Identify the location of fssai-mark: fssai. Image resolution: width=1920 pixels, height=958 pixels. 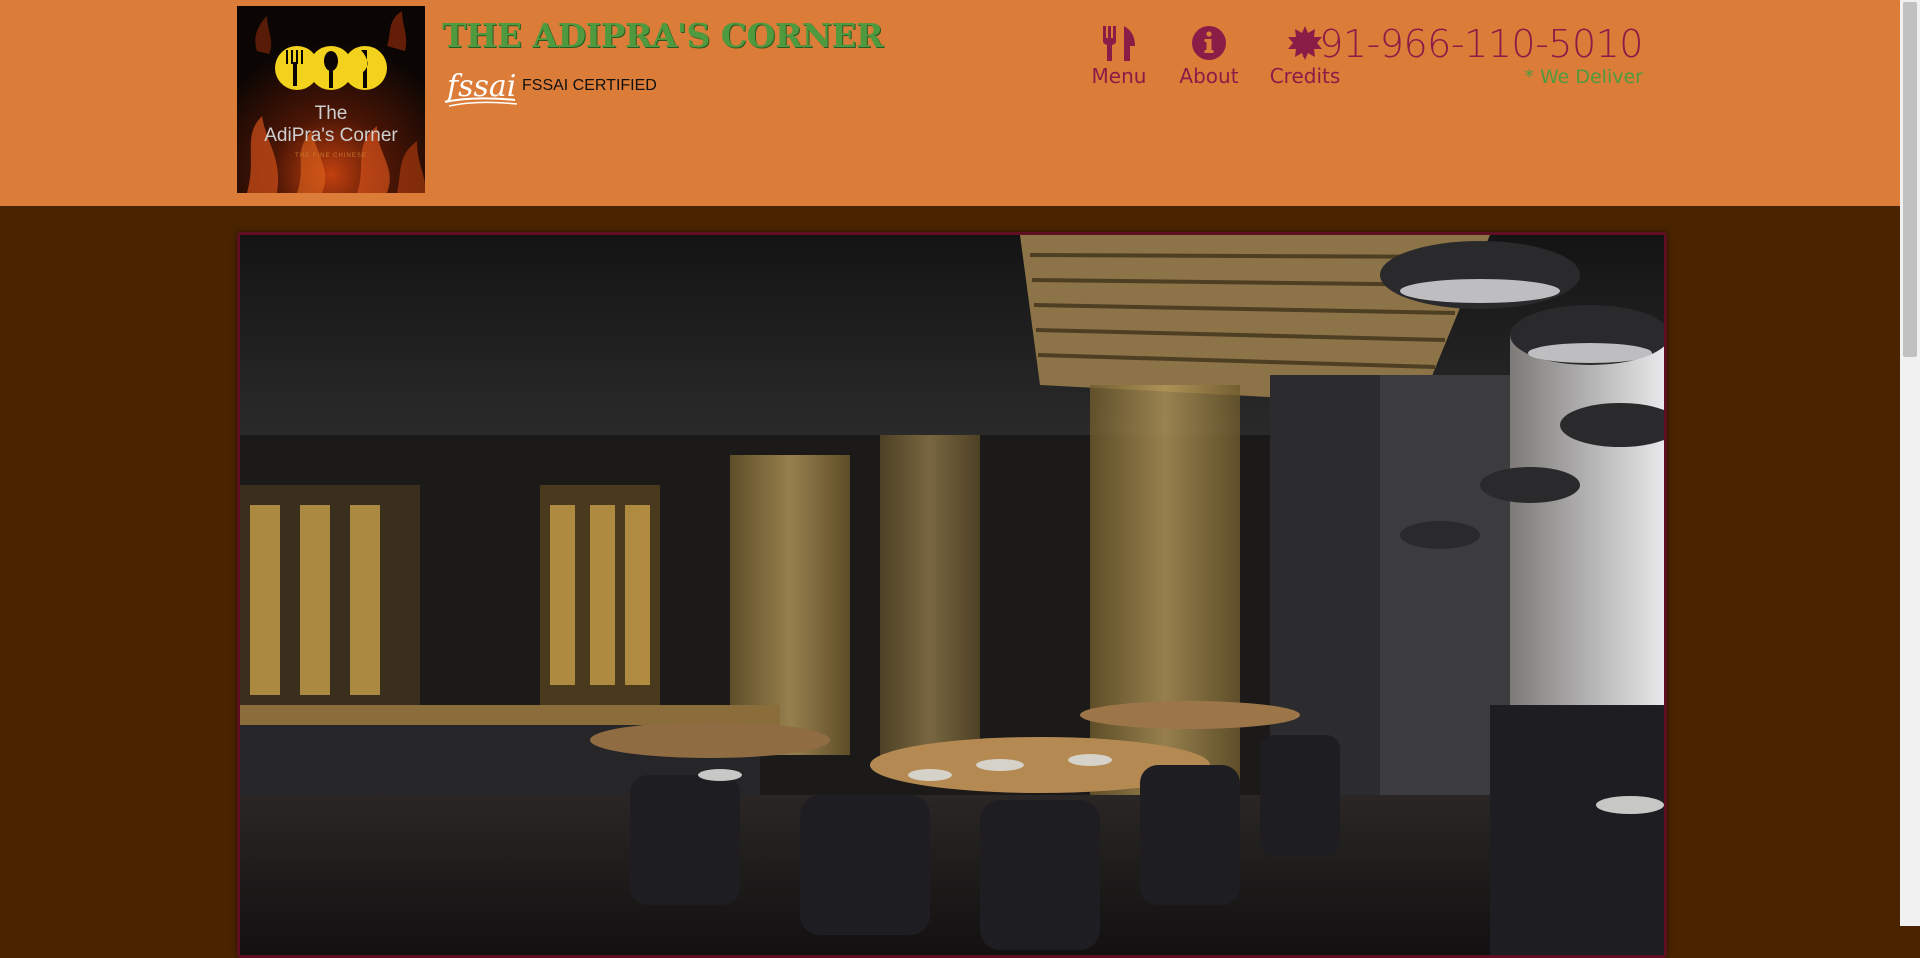
(480, 86).